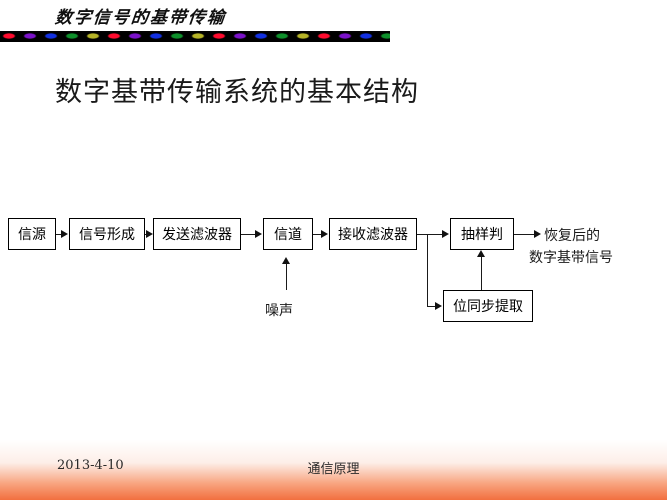  What do you see at coordinates (427, 270) in the screenshot?
I see `connector-branch-to-bit-sync-vertical` at bounding box center [427, 270].